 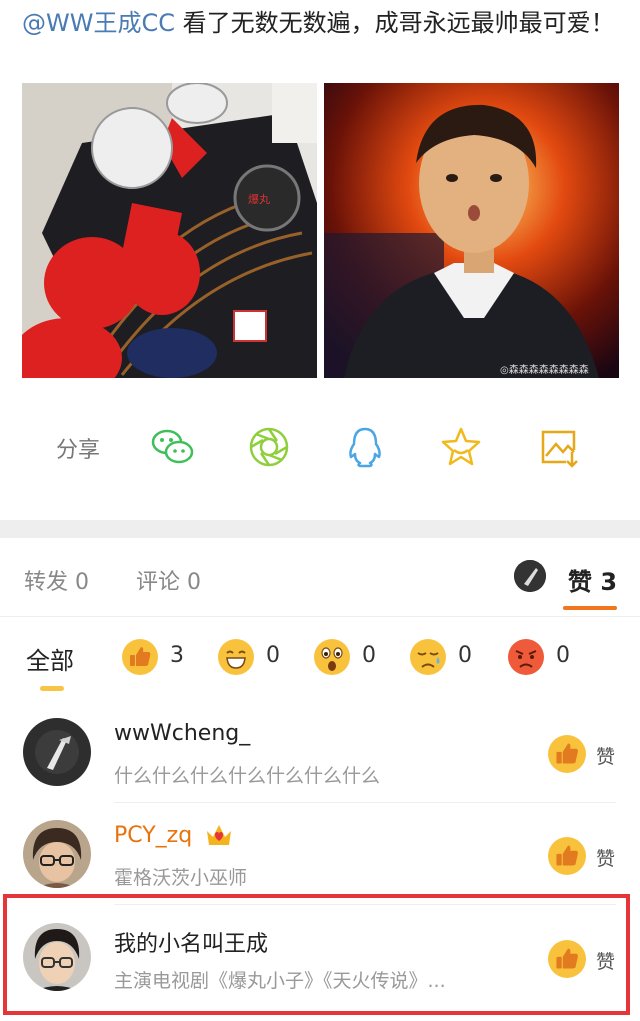 What do you see at coordinates (592, 579) in the screenshot?
I see `tab-like: 赞 3` at bounding box center [592, 579].